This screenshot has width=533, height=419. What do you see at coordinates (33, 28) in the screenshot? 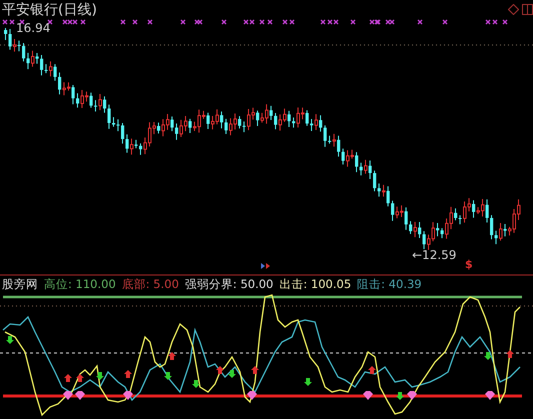
I see `high-price-label: 16.94` at bounding box center [33, 28].